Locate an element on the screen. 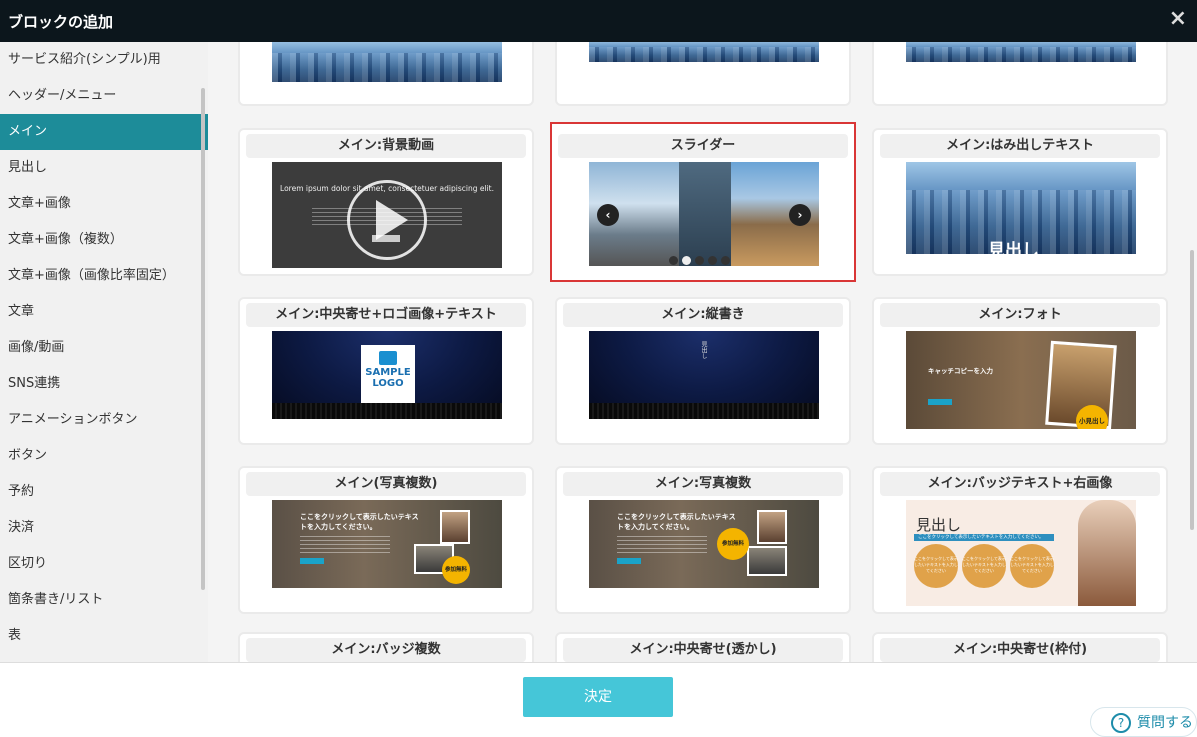  thumbnail-bar: ここをクリックして表示したいテキストを入力してください。 is located at coordinates (984, 537).